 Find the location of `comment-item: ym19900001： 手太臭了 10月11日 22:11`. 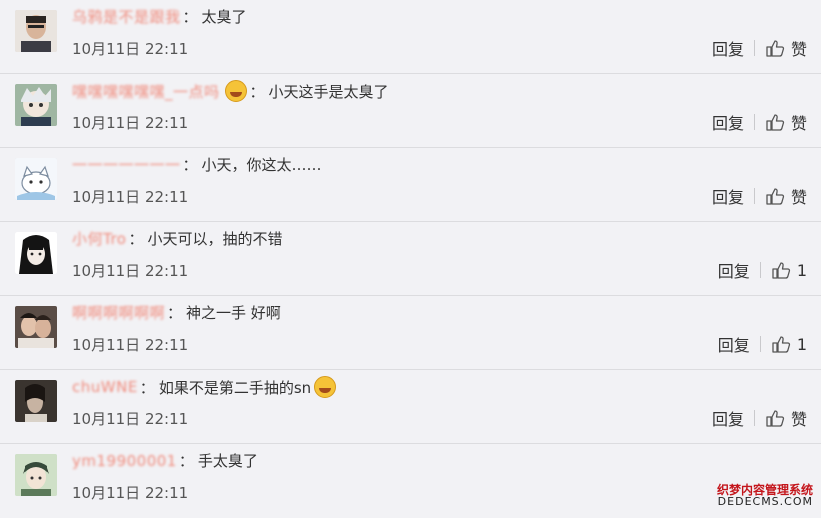

comment-item: ym19900001： 手太臭了 10月11日 22:11 is located at coordinates (410, 481).